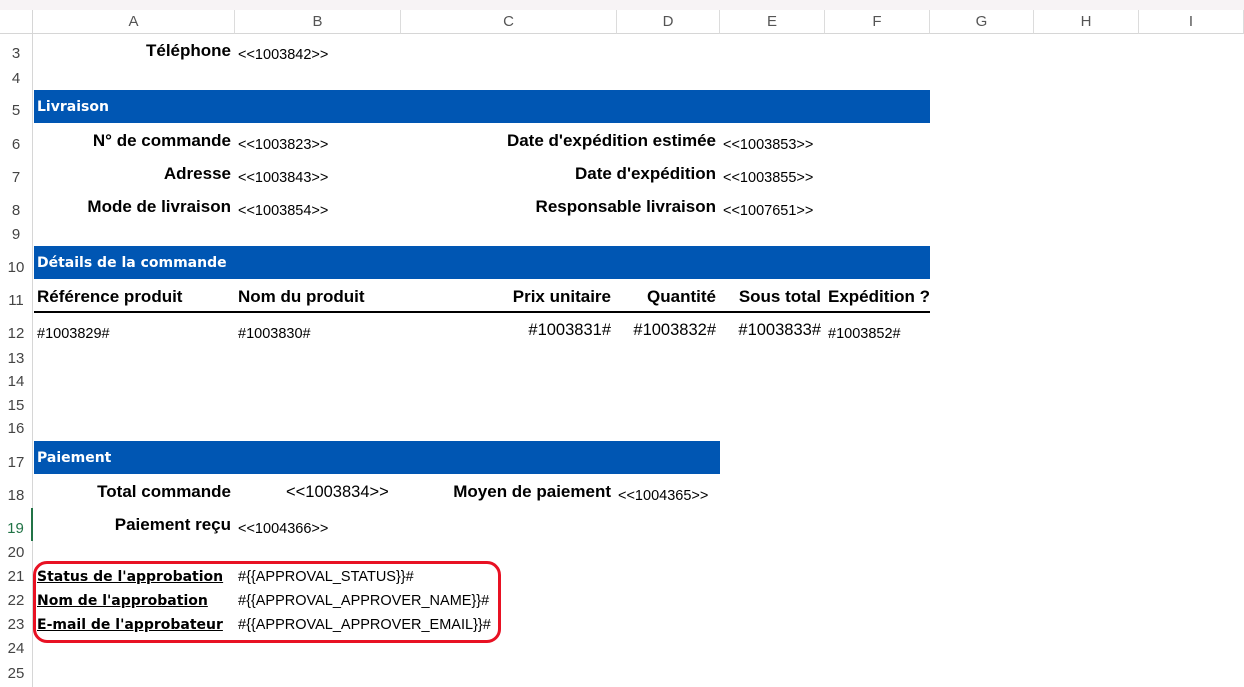 The height and width of the screenshot is (687, 1244). Describe the element at coordinates (482, 312) in the screenshot. I see `header-underline` at that location.